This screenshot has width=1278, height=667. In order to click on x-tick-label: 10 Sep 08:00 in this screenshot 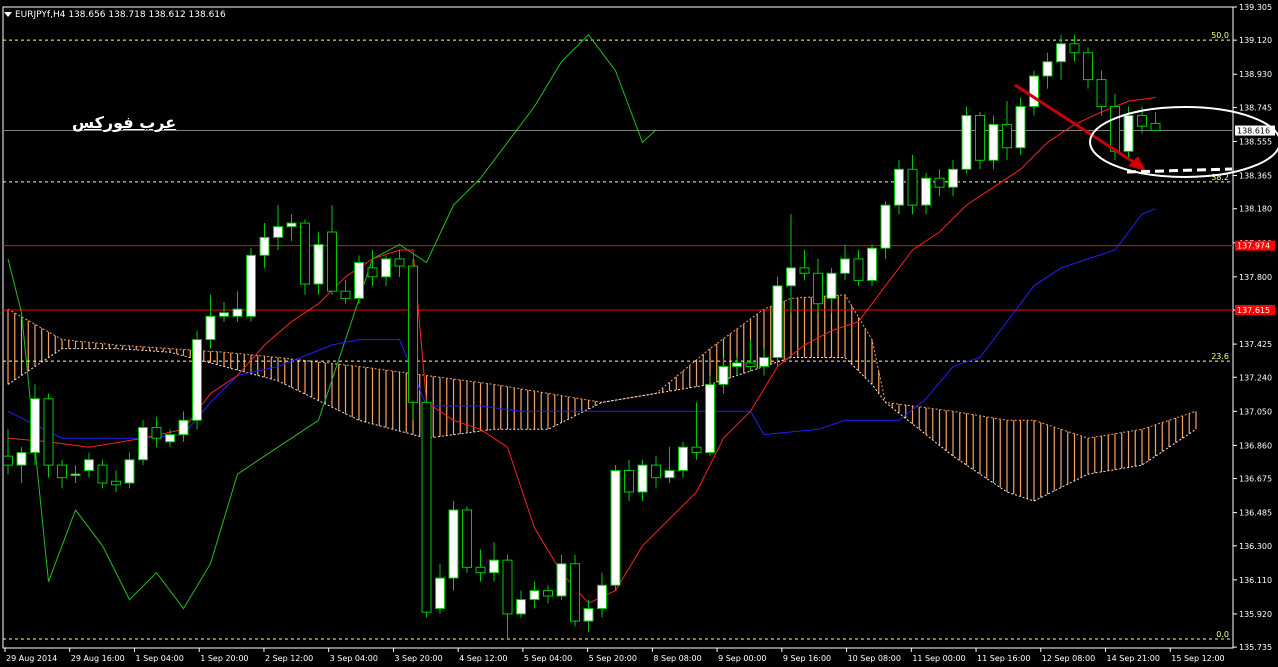, I will do `click(874, 658)`.